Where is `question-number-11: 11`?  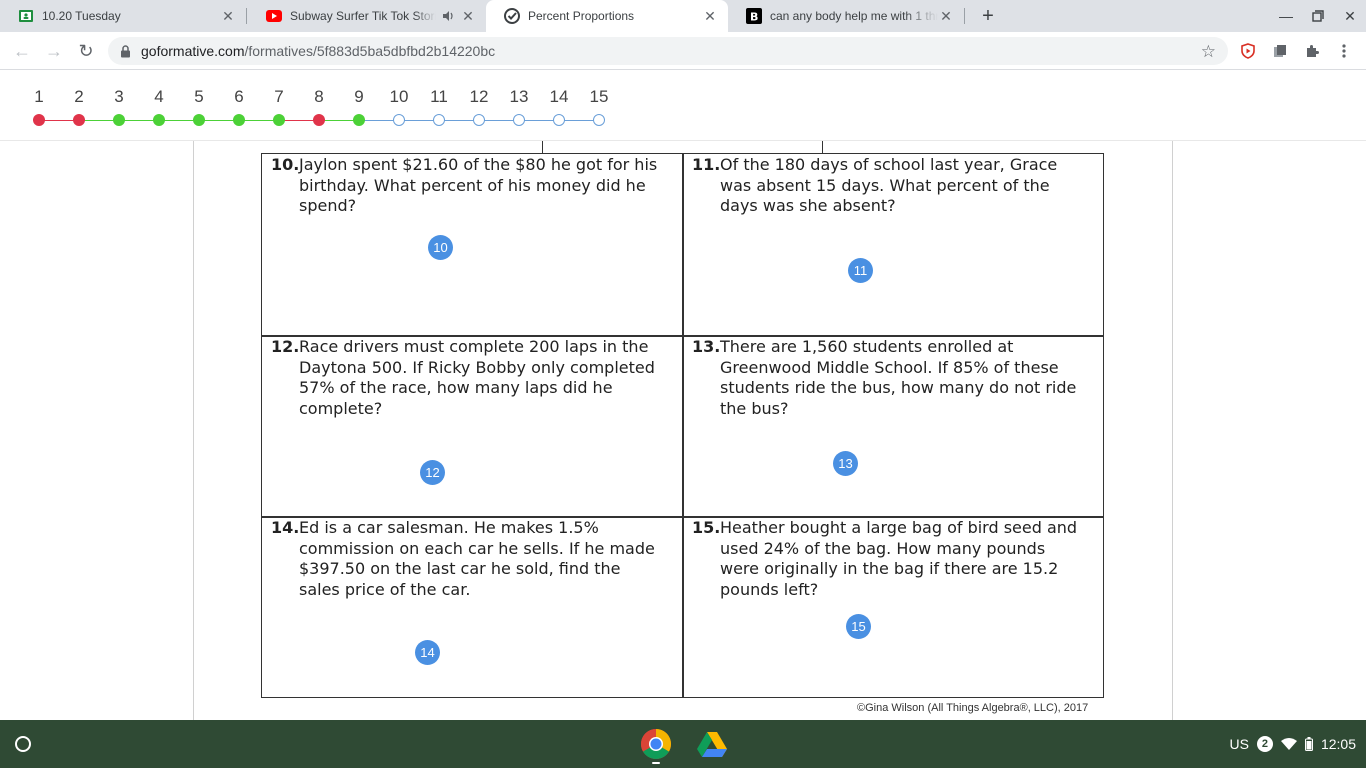 question-number-11: 11 is located at coordinates (439, 97).